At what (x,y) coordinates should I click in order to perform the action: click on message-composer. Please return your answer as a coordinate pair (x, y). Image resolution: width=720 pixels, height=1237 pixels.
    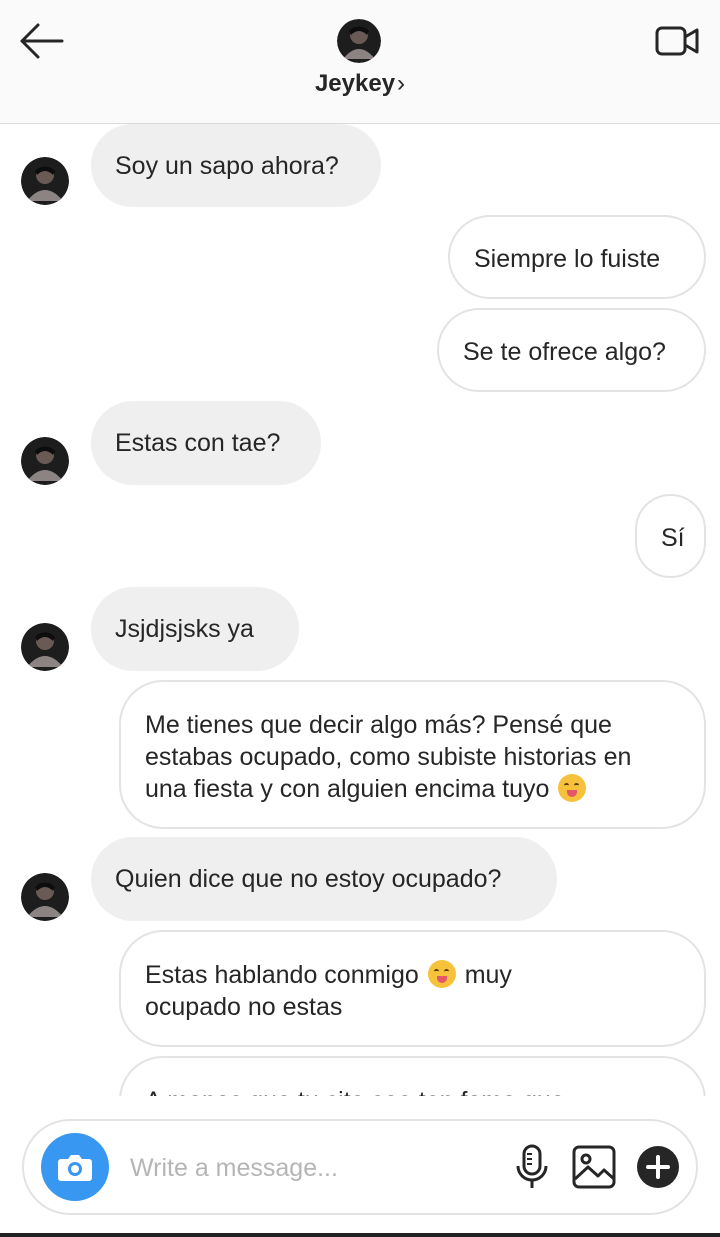
    Looking at the image, I should click on (360, 1167).